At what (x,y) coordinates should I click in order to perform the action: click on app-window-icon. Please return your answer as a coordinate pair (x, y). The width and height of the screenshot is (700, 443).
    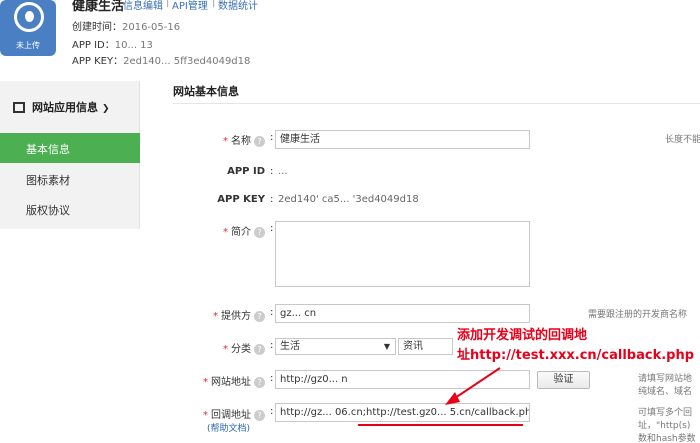
    Looking at the image, I should click on (19, 107).